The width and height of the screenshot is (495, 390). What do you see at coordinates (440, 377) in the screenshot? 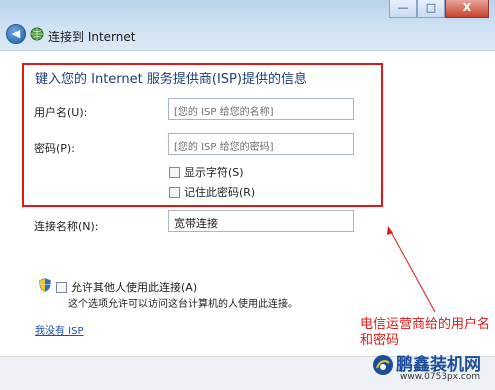
I see `watermark-url: www.0753px.com` at bounding box center [440, 377].